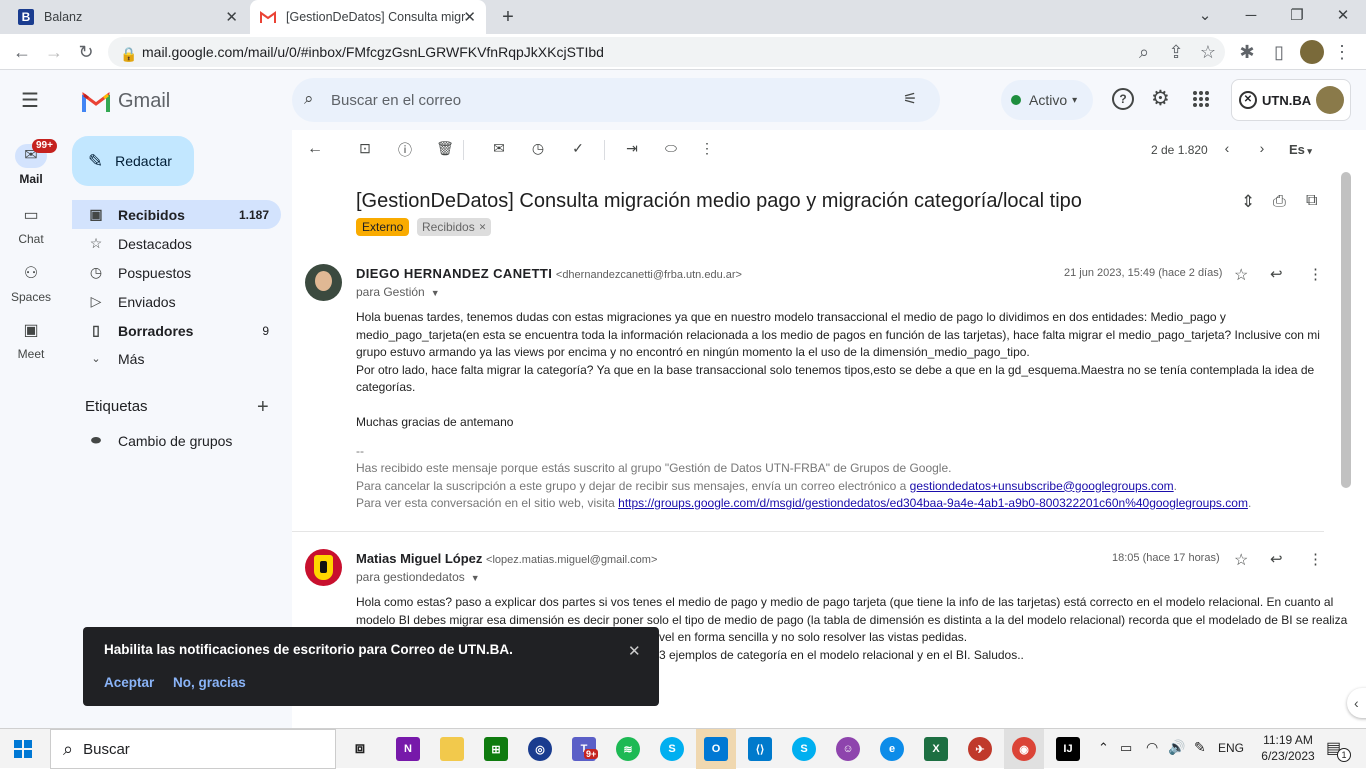 The image size is (1366, 769). Describe the element at coordinates (129, 682) in the screenshot. I see `accept-button: Aceptar` at that location.